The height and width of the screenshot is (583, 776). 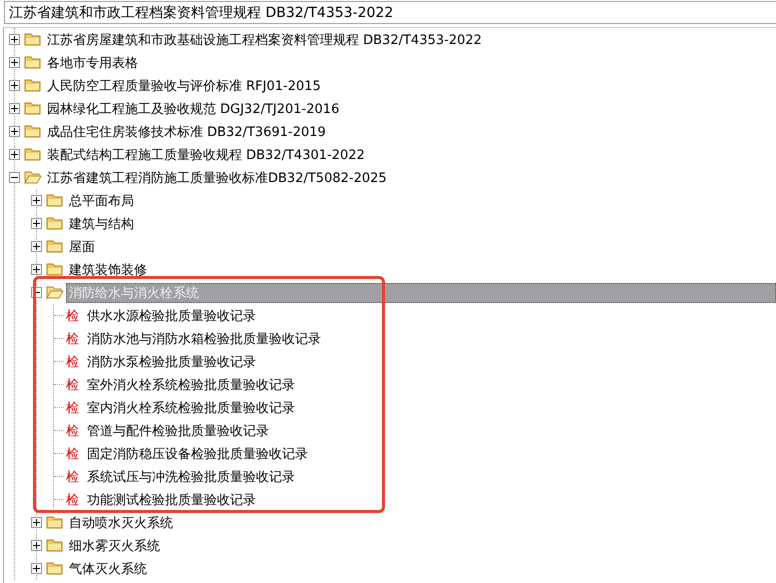 What do you see at coordinates (184, 86) in the screenshot?
I see `tree-item: 人民防空工程质量验收与评价标准 RFJ01-2015` at bounding box center [184, 86].